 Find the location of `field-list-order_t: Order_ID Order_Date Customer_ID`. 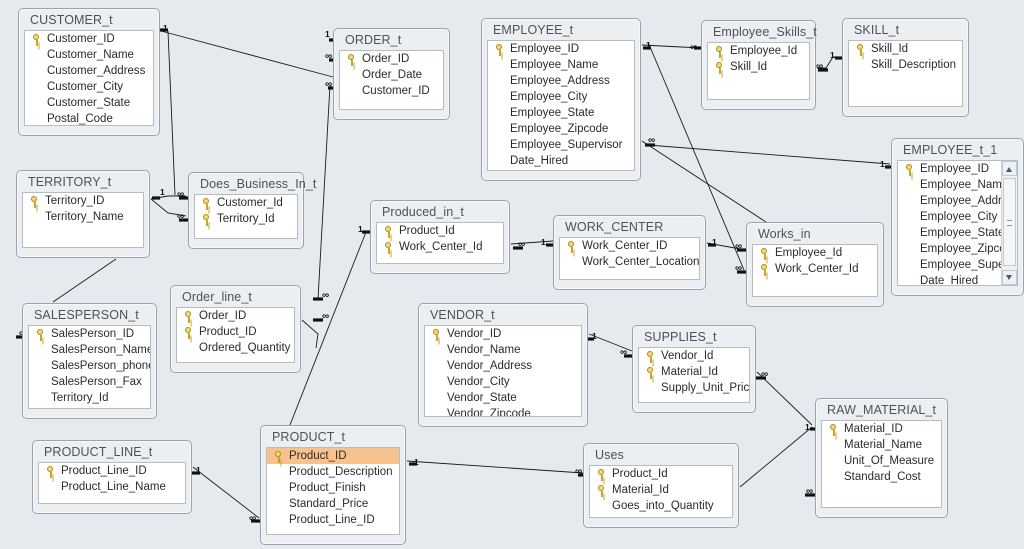

field-list-order_t: Order_ID Order_Date Customer_ID is located at coordinates (391, 80).